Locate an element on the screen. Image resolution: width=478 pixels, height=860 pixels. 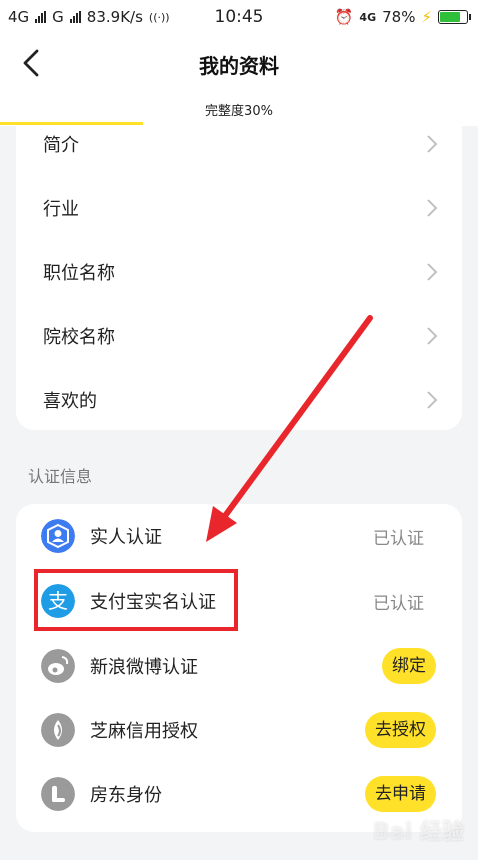
profile-item-label: 喜欢的 is located at coordinates (70, 401).